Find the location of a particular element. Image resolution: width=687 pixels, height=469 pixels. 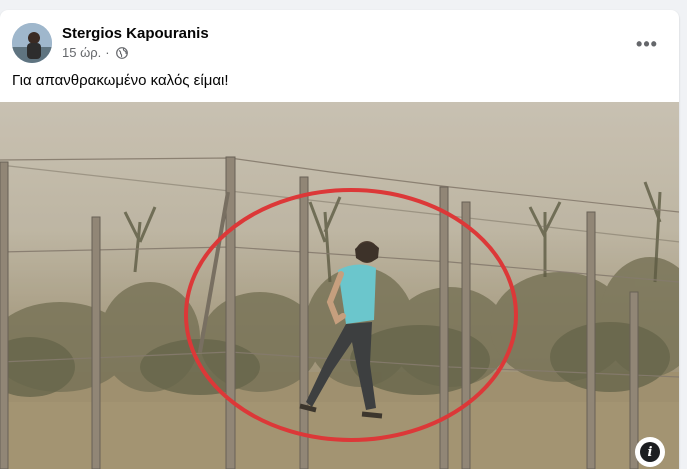

more-options-button: ••• is located at coordinates (647, 44).